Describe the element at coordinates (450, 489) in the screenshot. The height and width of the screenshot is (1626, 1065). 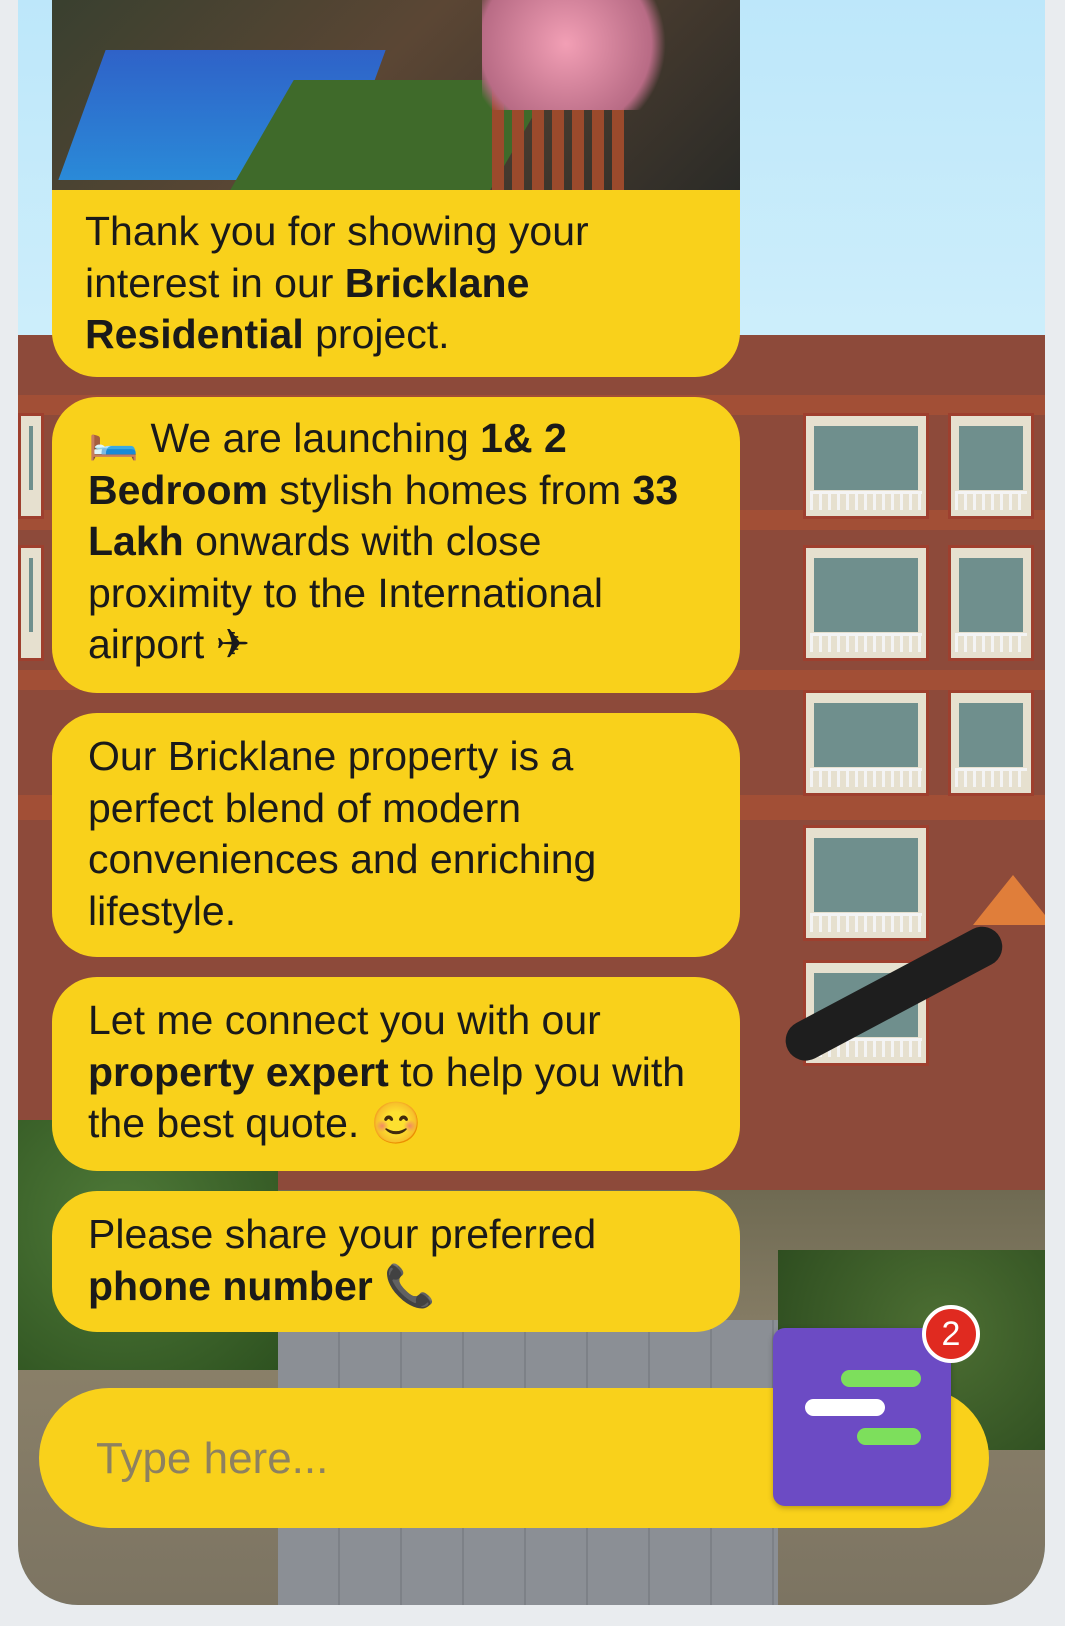
I see `message-text: stylish homes from` at that location.